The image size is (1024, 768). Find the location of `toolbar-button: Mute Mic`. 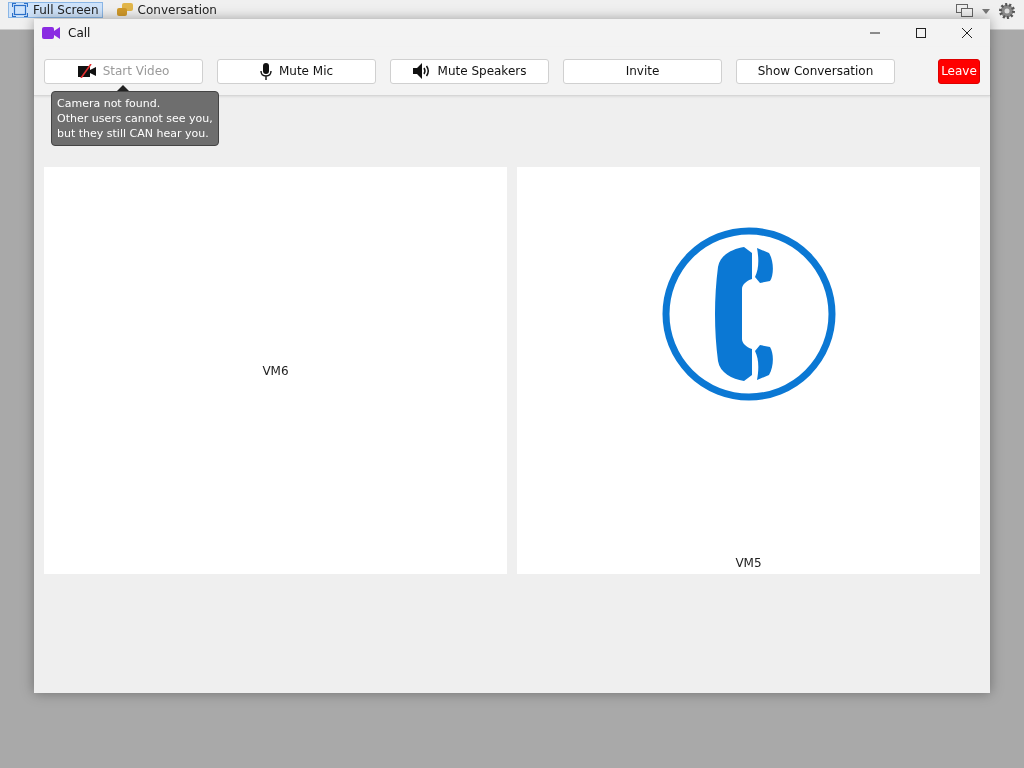

toolbar-button: Mute Mic is located at coordinates (296, 71).